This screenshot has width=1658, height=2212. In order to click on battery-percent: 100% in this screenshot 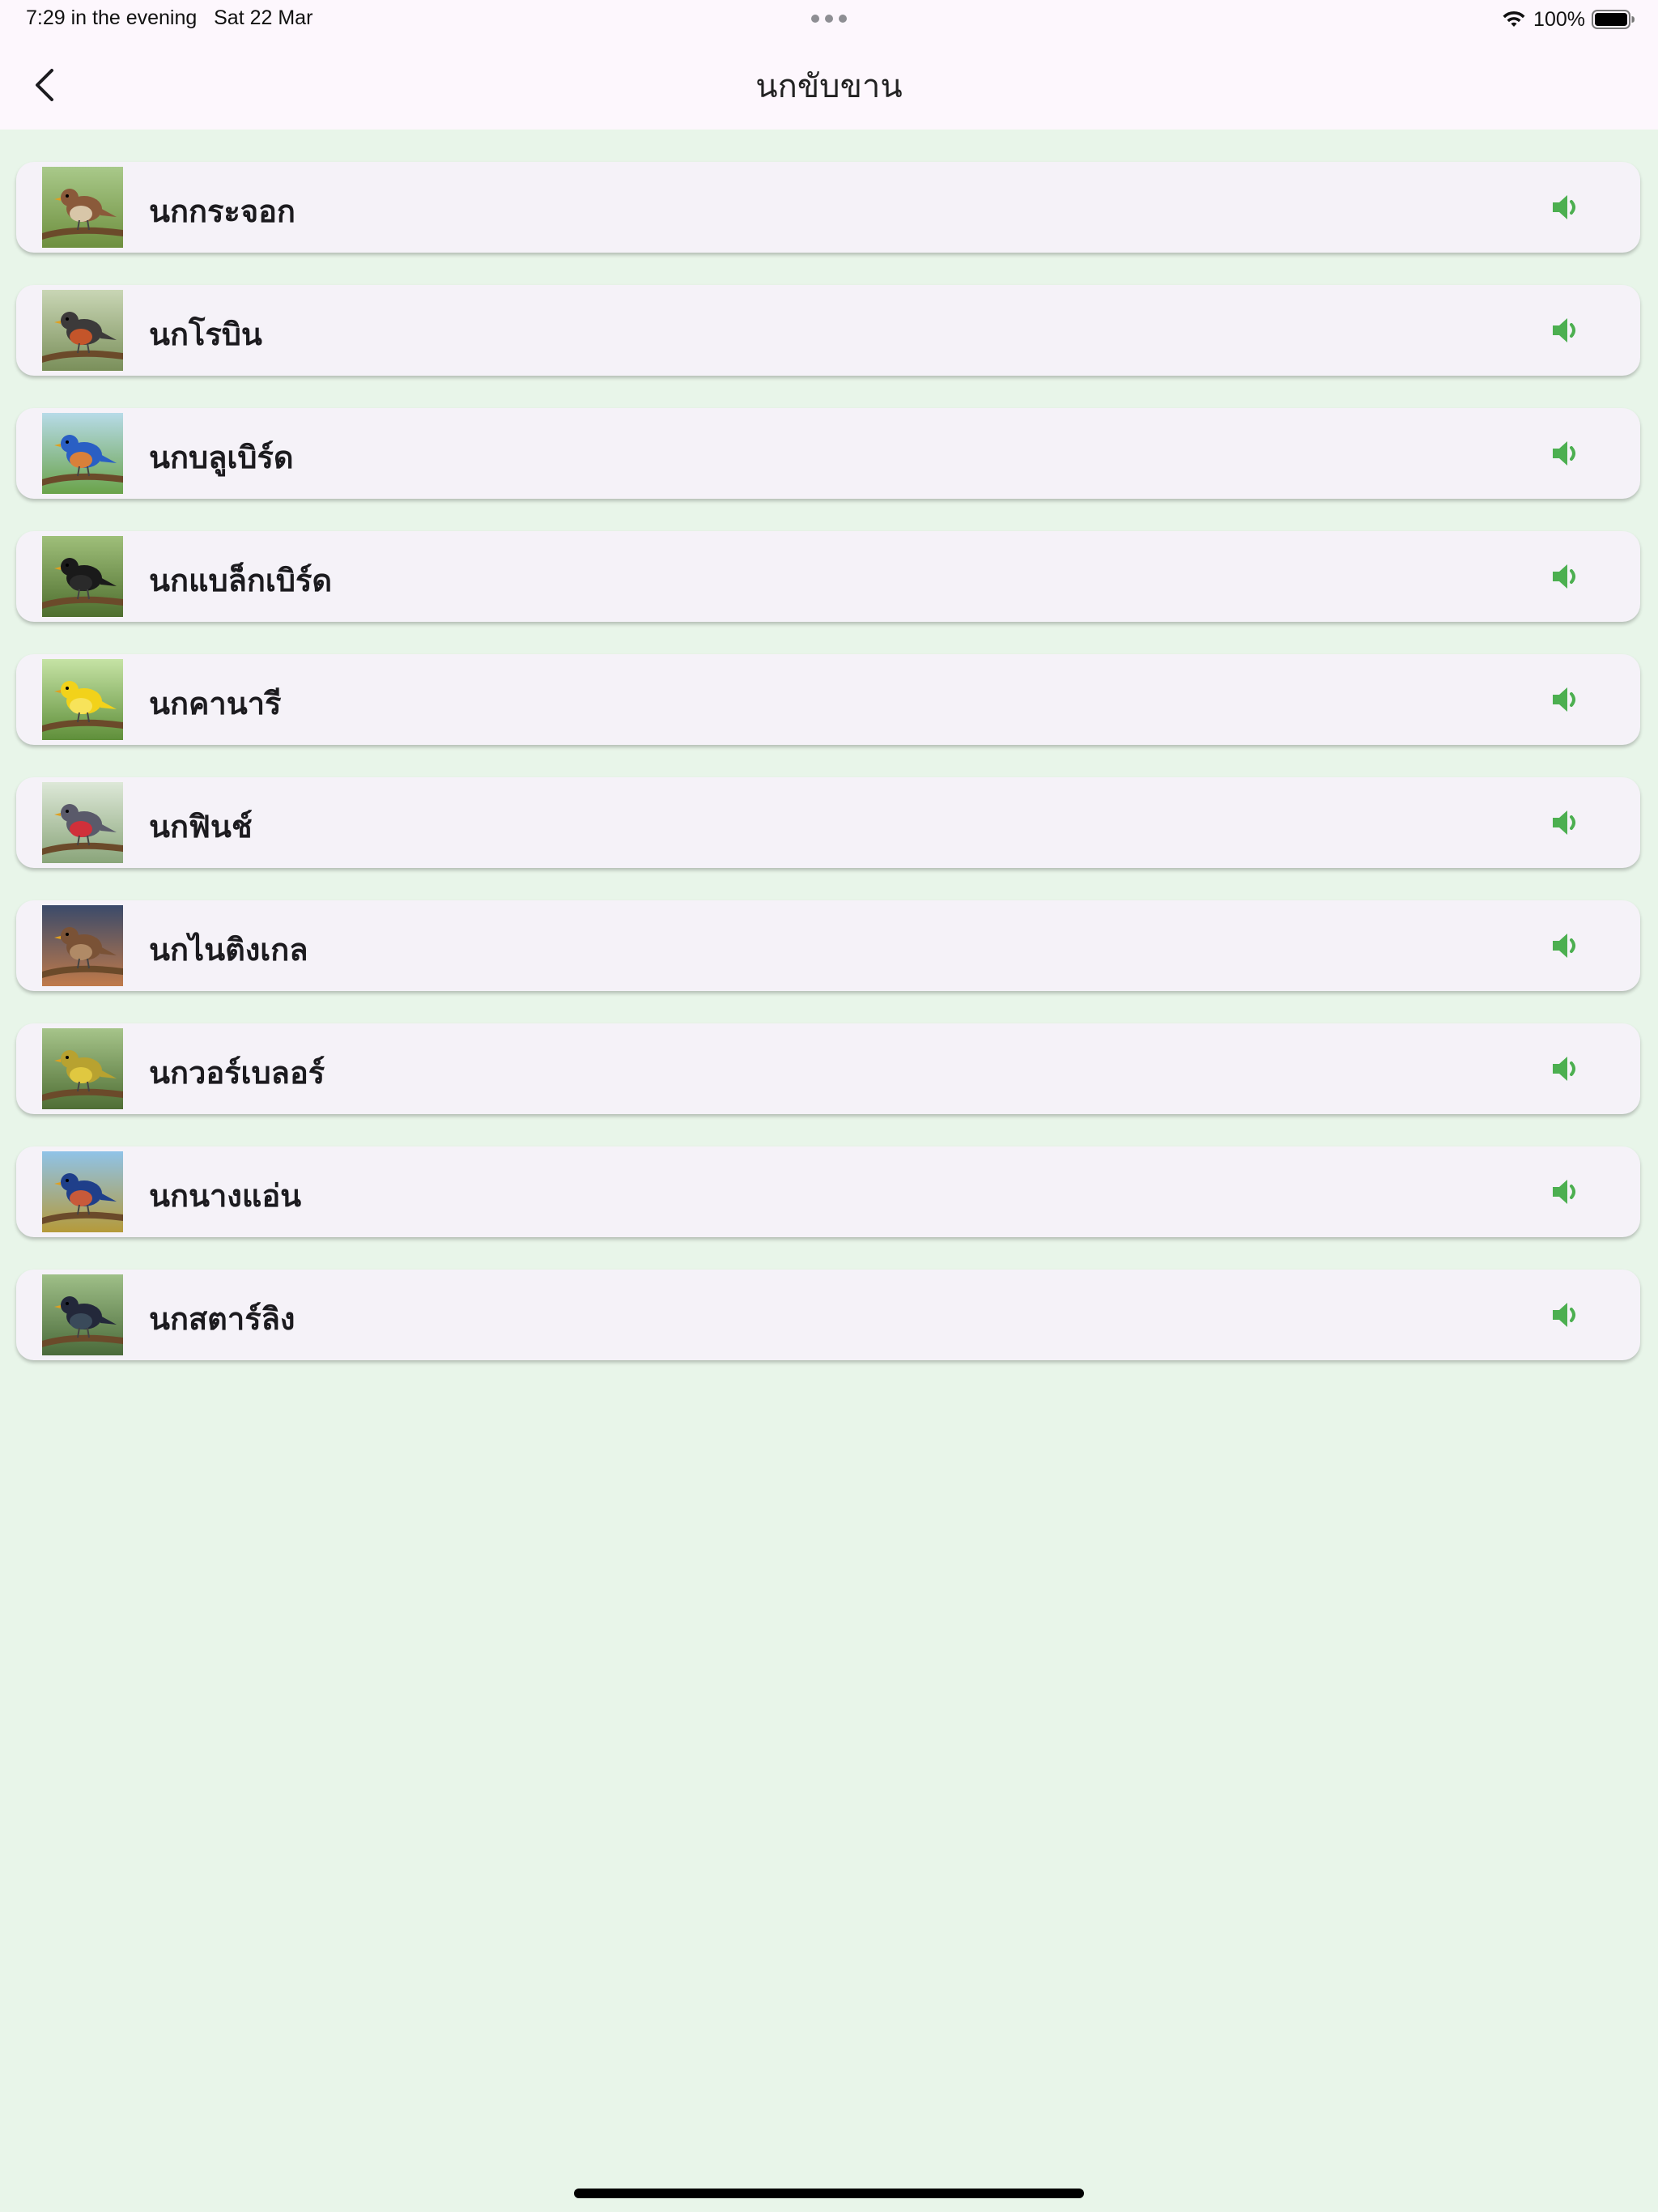, I will do `click(1559, 19)`.